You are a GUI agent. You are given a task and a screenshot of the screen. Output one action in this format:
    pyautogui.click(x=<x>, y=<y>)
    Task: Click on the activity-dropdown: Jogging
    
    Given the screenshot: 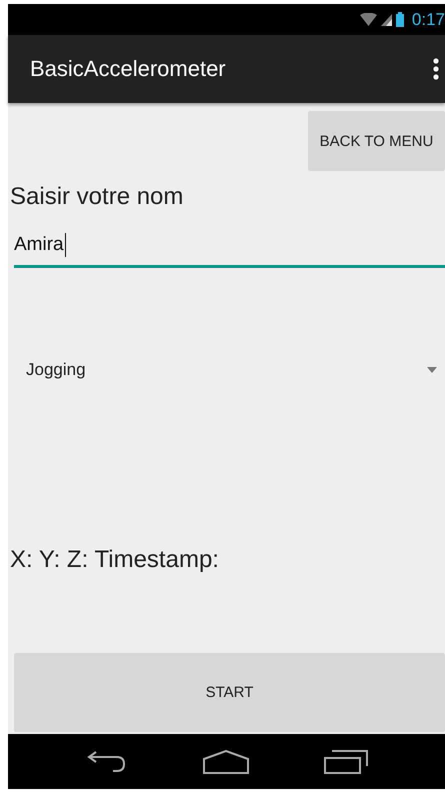 What is the action you would take?
    pyautogui.click(x=56, y=370)
    